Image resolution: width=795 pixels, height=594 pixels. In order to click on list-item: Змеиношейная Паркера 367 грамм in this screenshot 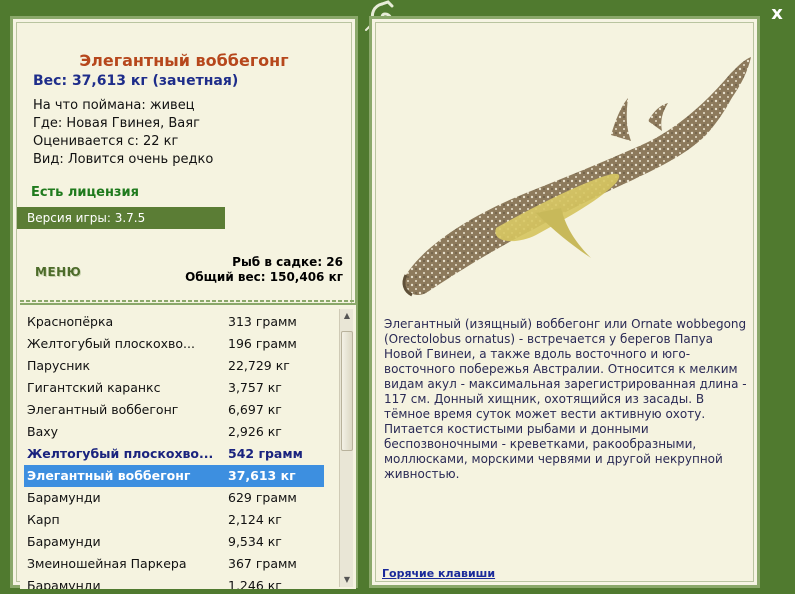, I will do `click(174, 564)`.